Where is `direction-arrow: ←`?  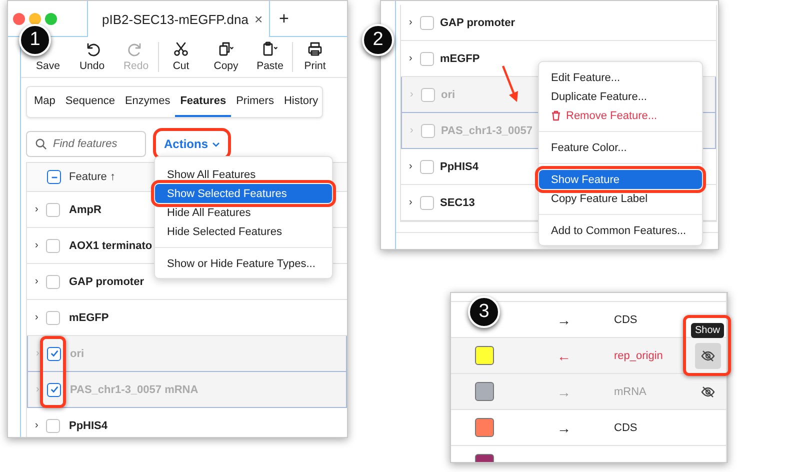 direction-arrow: ← is located at coordinates (564, 356).